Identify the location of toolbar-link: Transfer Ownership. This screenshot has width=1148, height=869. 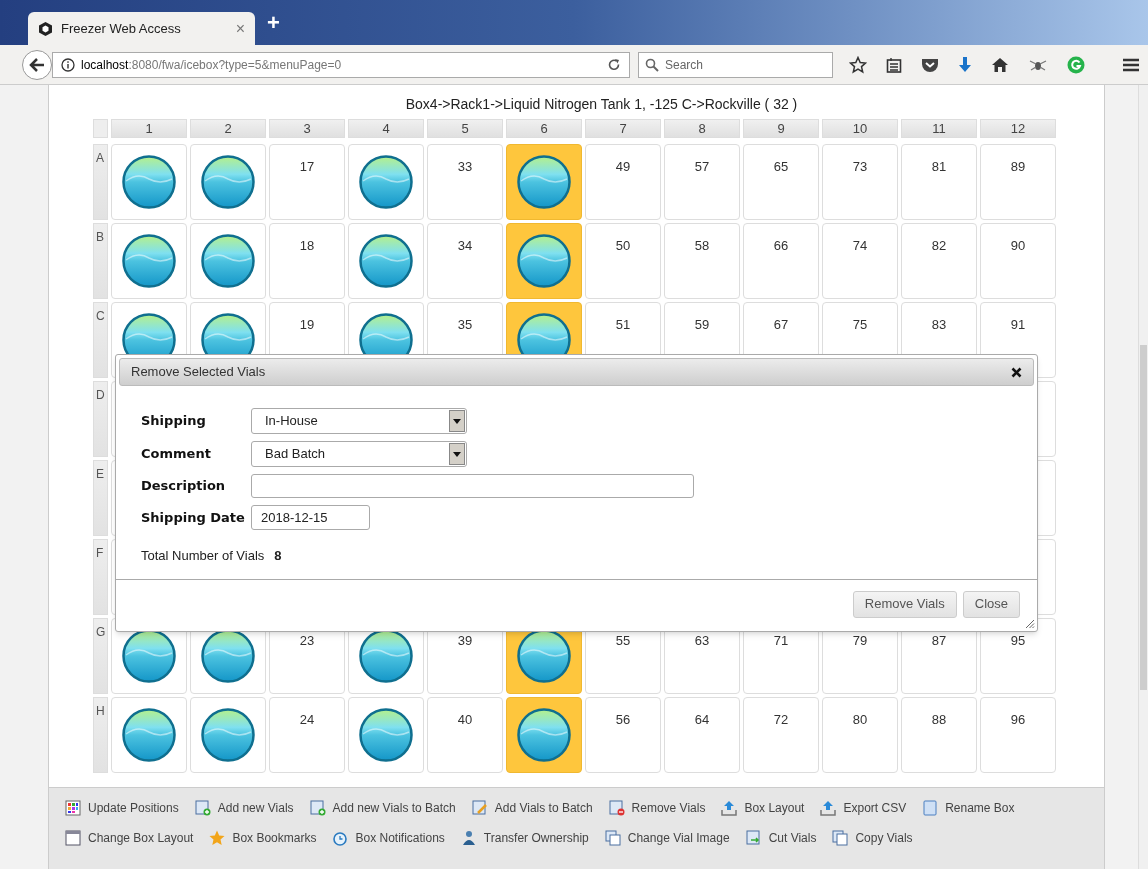
(524, 837).